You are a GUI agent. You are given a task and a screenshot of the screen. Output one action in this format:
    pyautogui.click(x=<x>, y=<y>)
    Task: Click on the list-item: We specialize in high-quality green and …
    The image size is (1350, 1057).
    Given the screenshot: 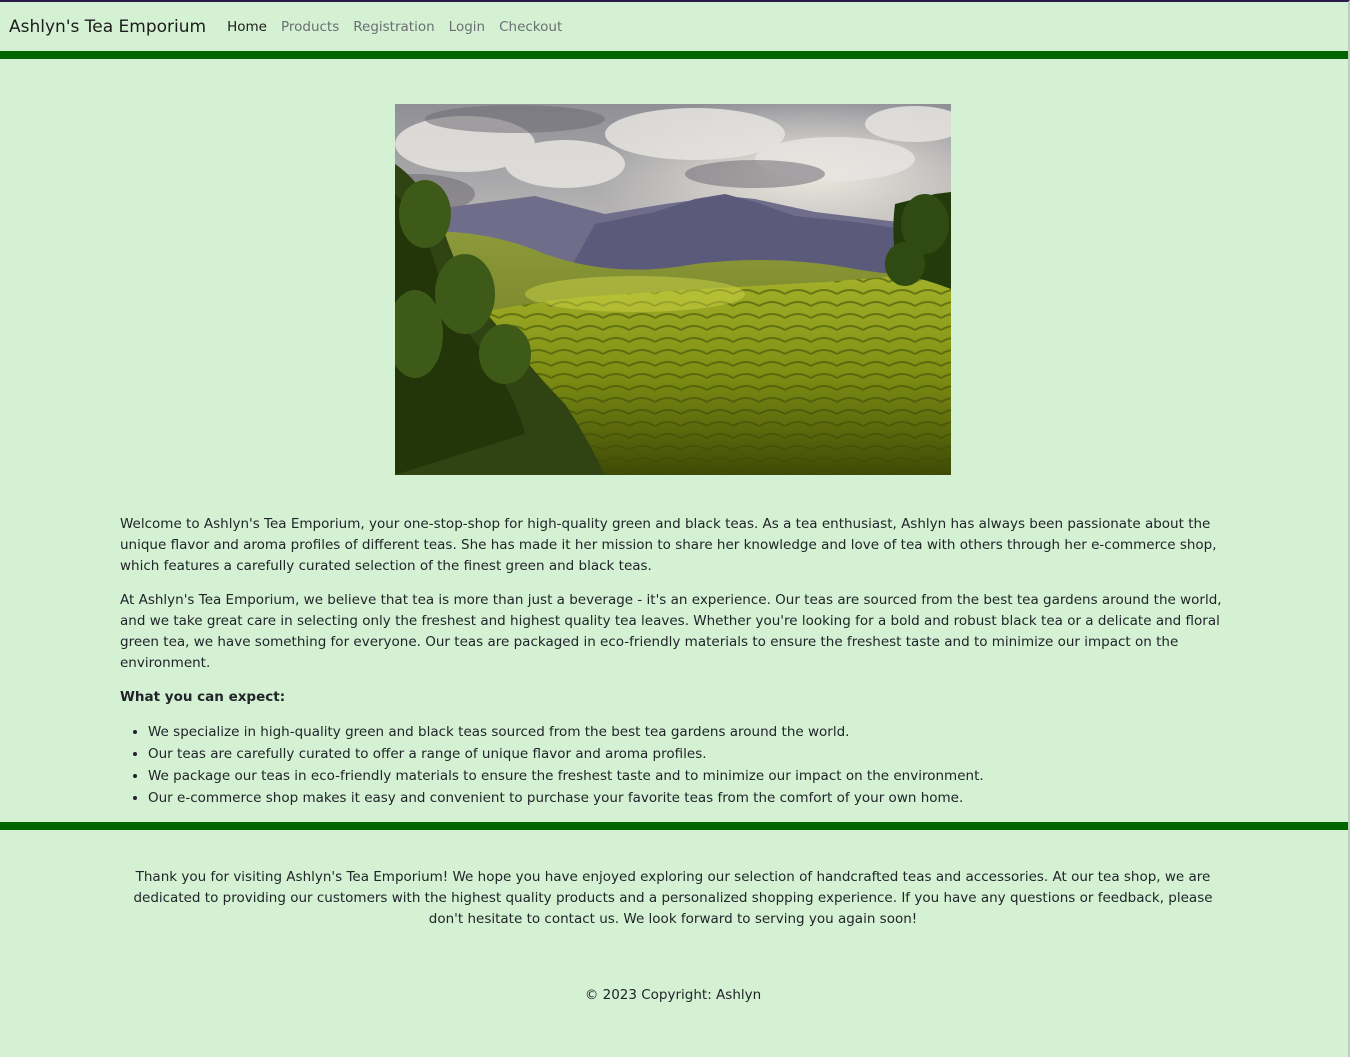 What is the action you would take?
    pyautogui.click(x=689, y=732)
    